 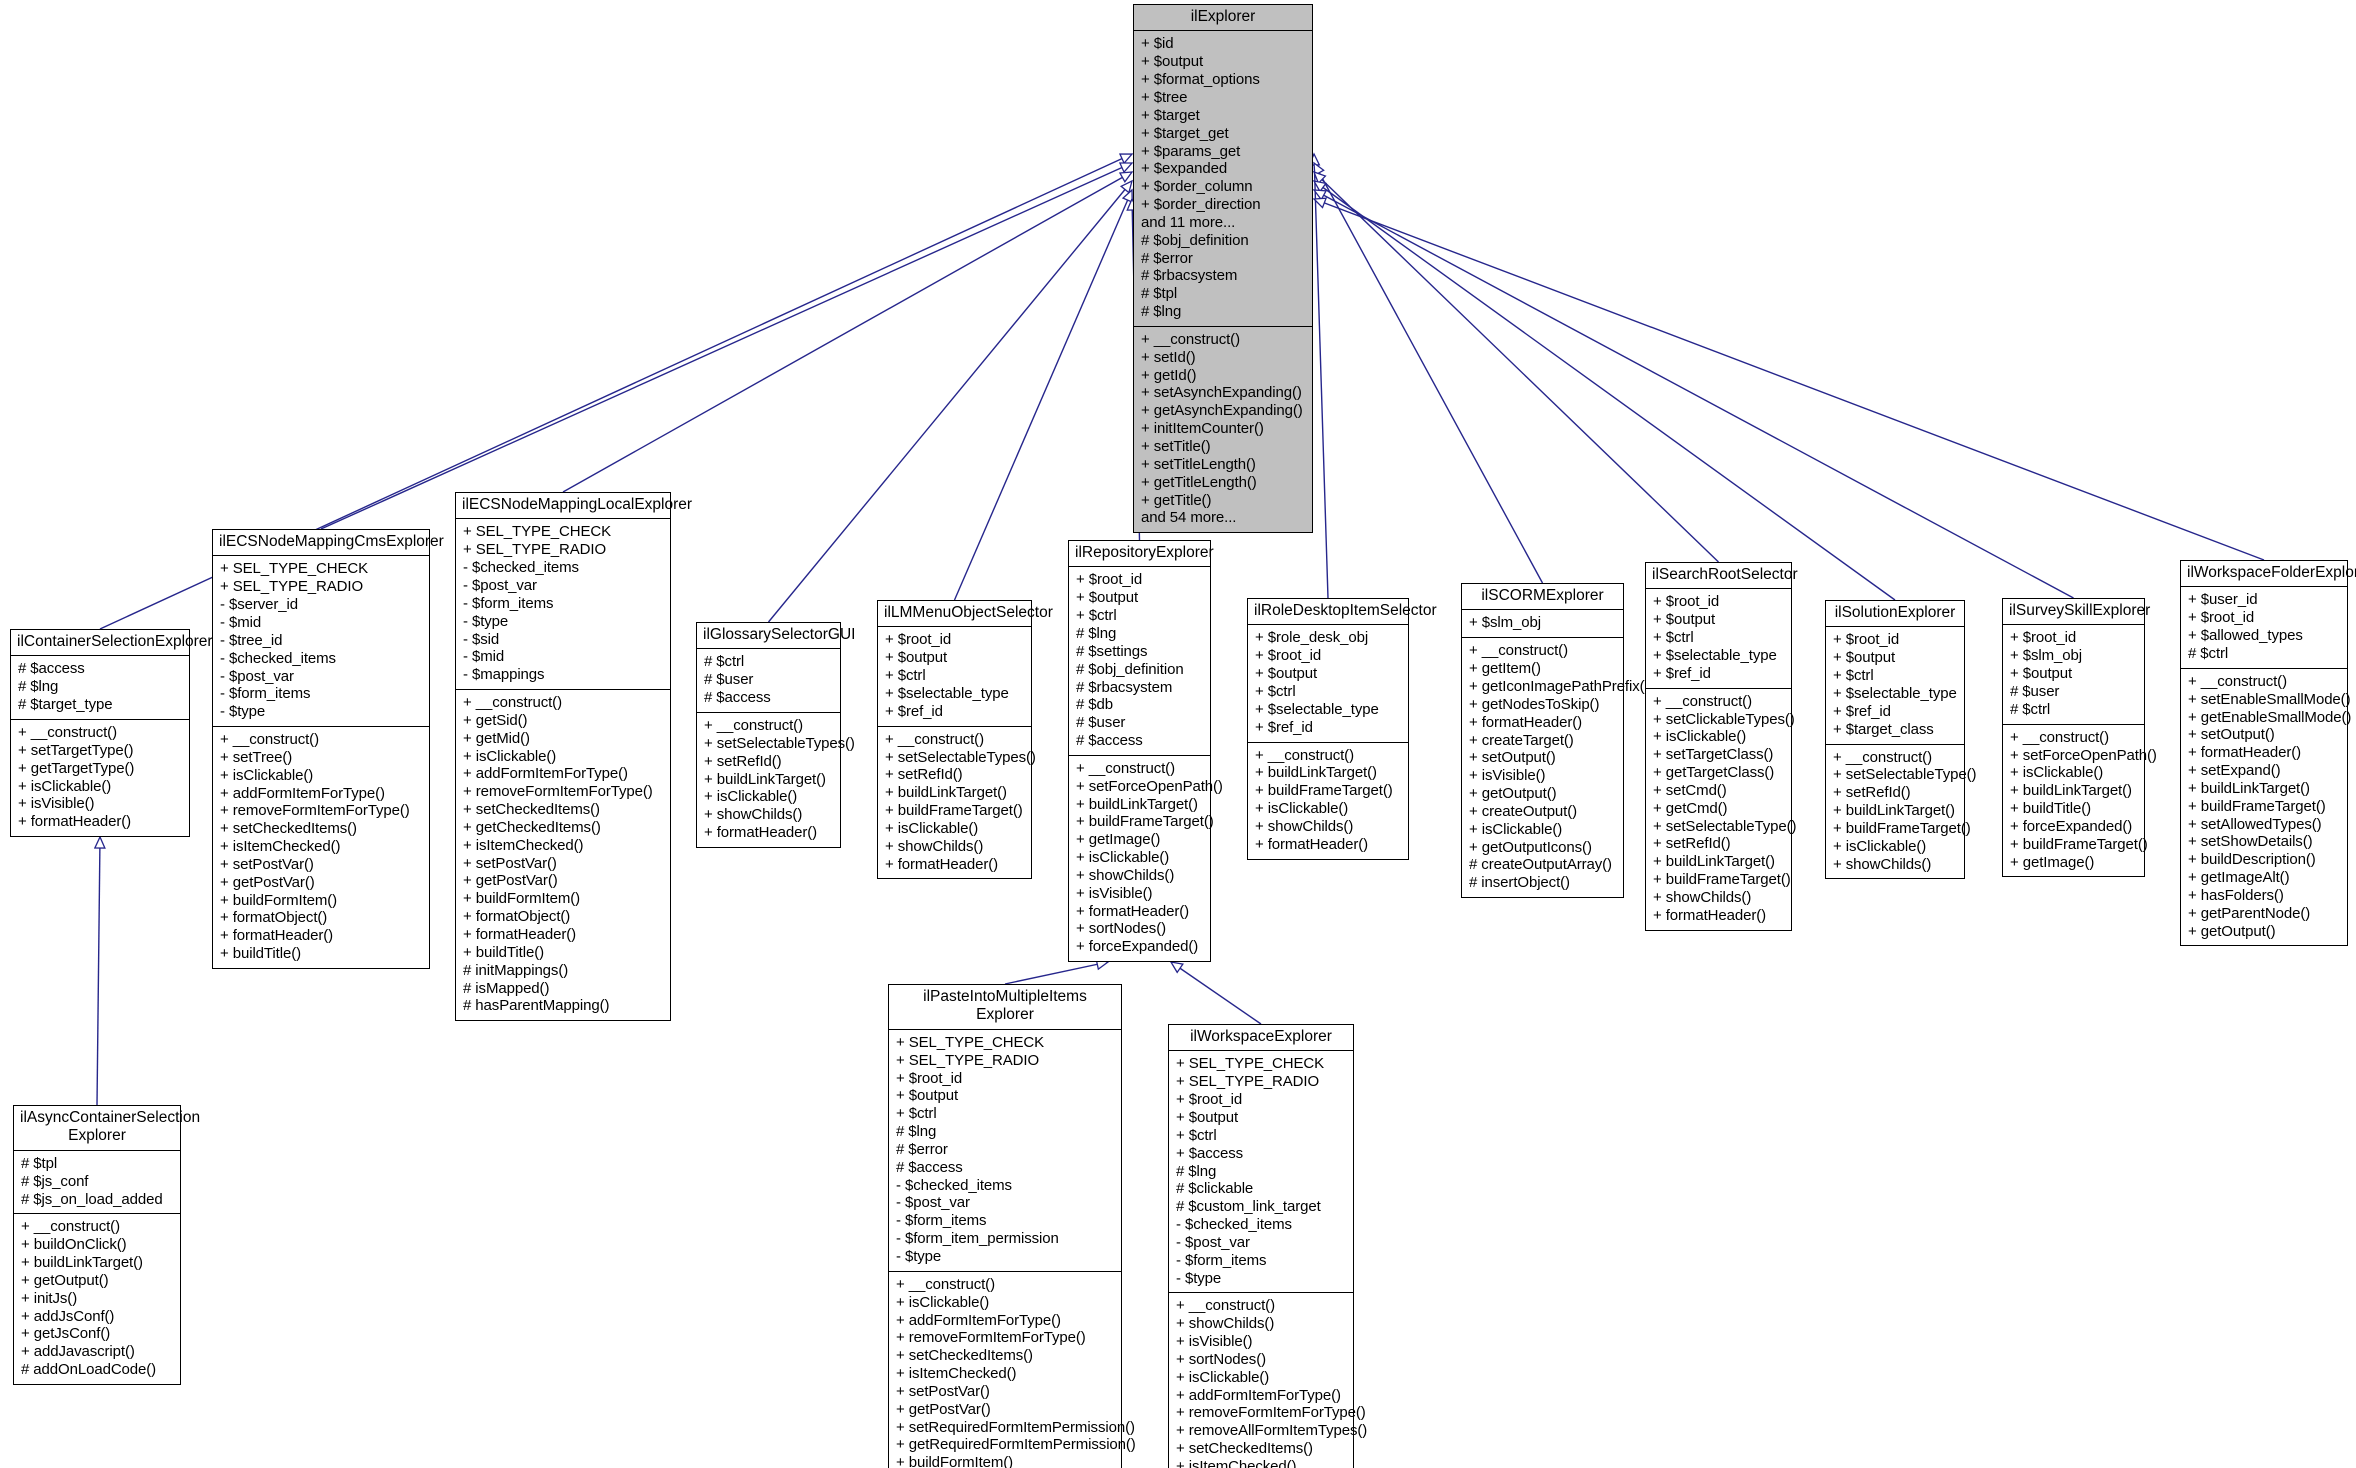 I want to click on operation-row: + createTarget(), so click(x=1521, y=740).